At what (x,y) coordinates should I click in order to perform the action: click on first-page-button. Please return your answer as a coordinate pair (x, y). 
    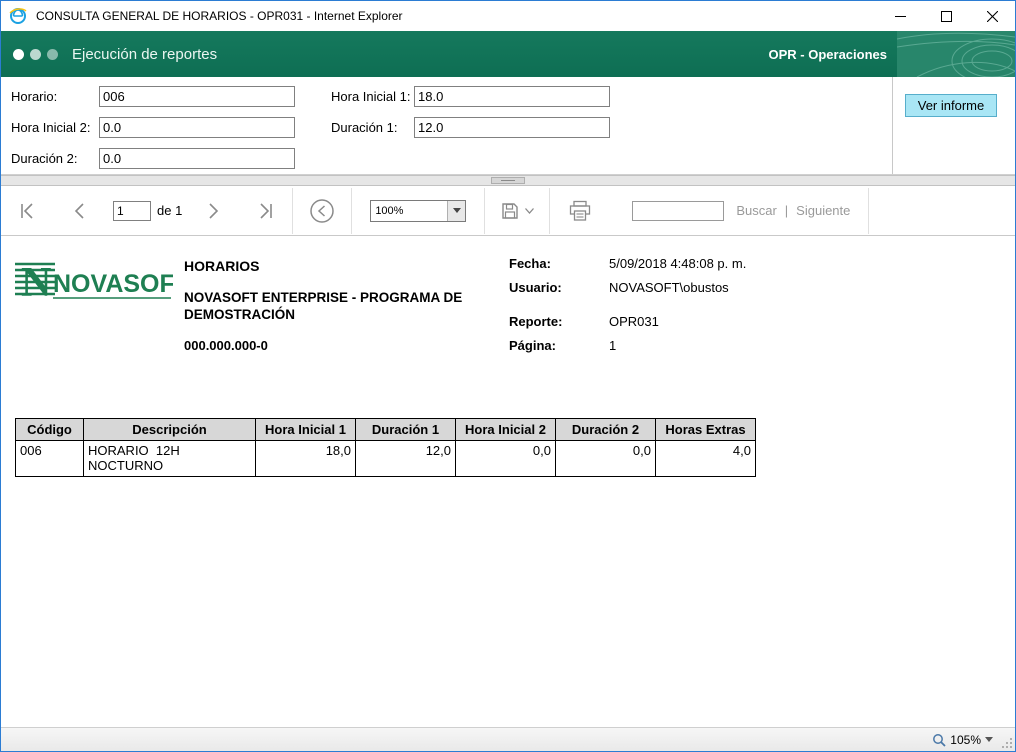
    Looking at the image, I should click on (27, 211).